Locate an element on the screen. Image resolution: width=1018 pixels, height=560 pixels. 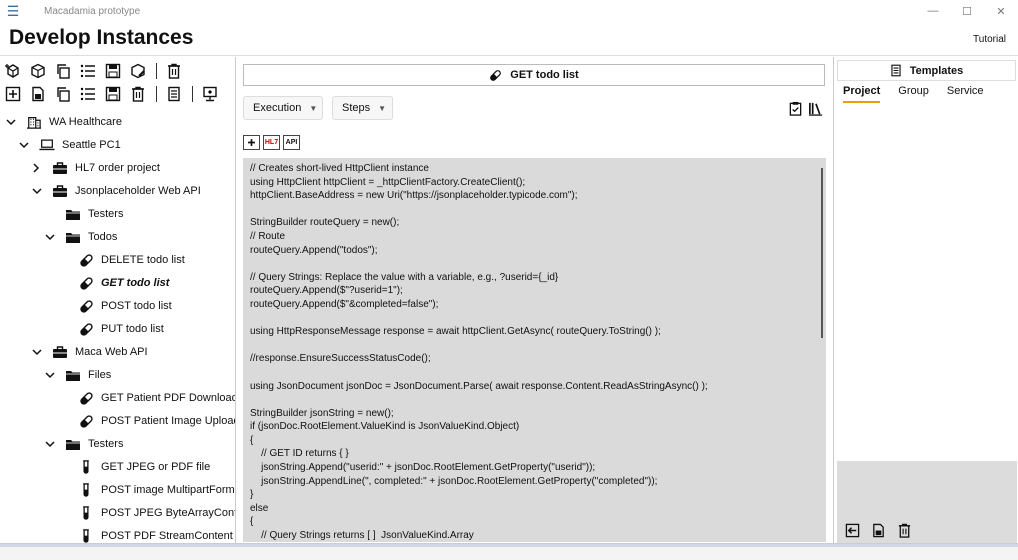
tree-node: GET todo list is located at coordinates (113, 283).